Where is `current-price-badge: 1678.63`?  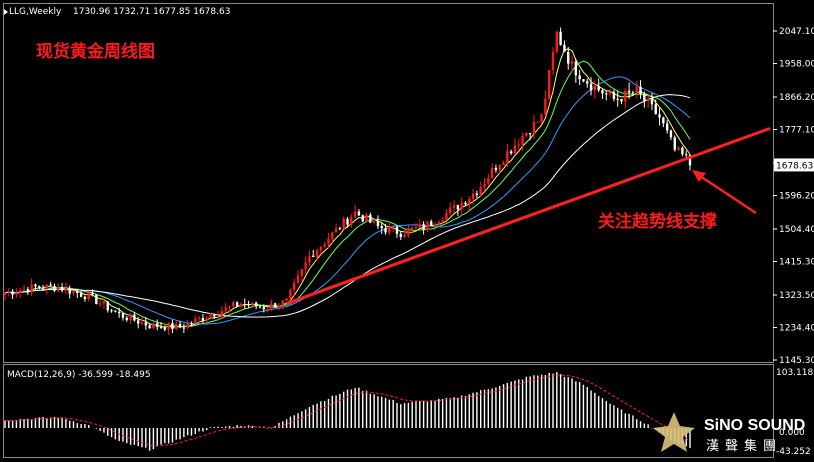
current-price-badge: 1678.63 is located at coordinates (794, 165).